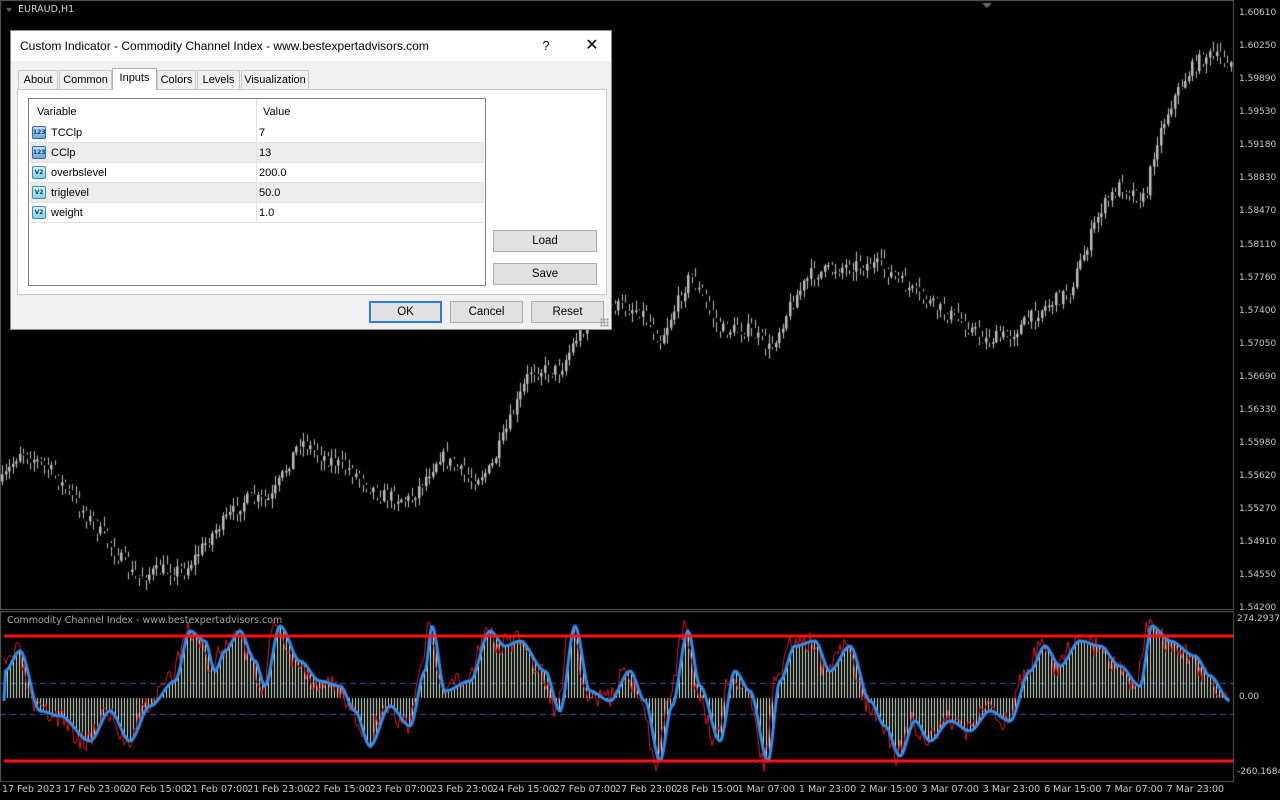  I want to click on time-axis-label: 7 Mar 23:00, so click(1195, 789).